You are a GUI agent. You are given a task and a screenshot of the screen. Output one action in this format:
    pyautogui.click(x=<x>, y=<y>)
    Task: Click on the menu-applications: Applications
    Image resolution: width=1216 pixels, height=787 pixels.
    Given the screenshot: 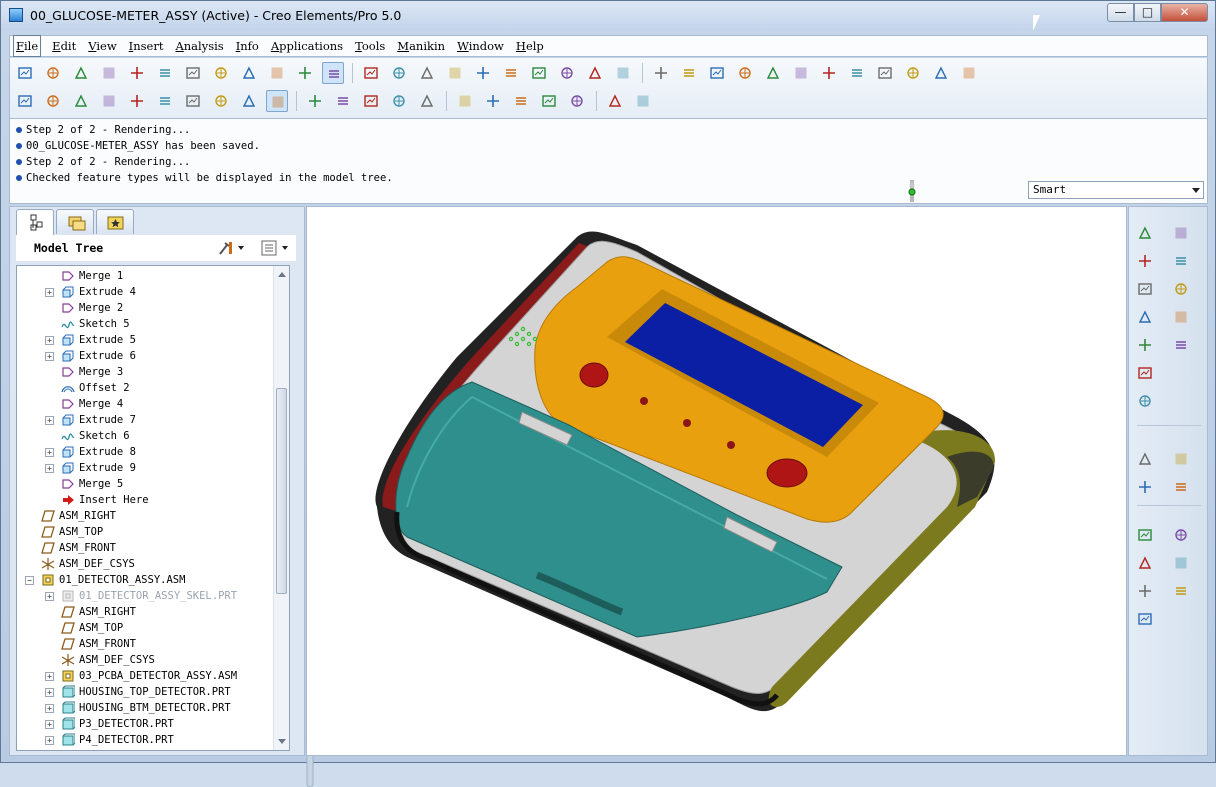 What is the action you would take?
    pyautogui.click(x=307, y=46)
    